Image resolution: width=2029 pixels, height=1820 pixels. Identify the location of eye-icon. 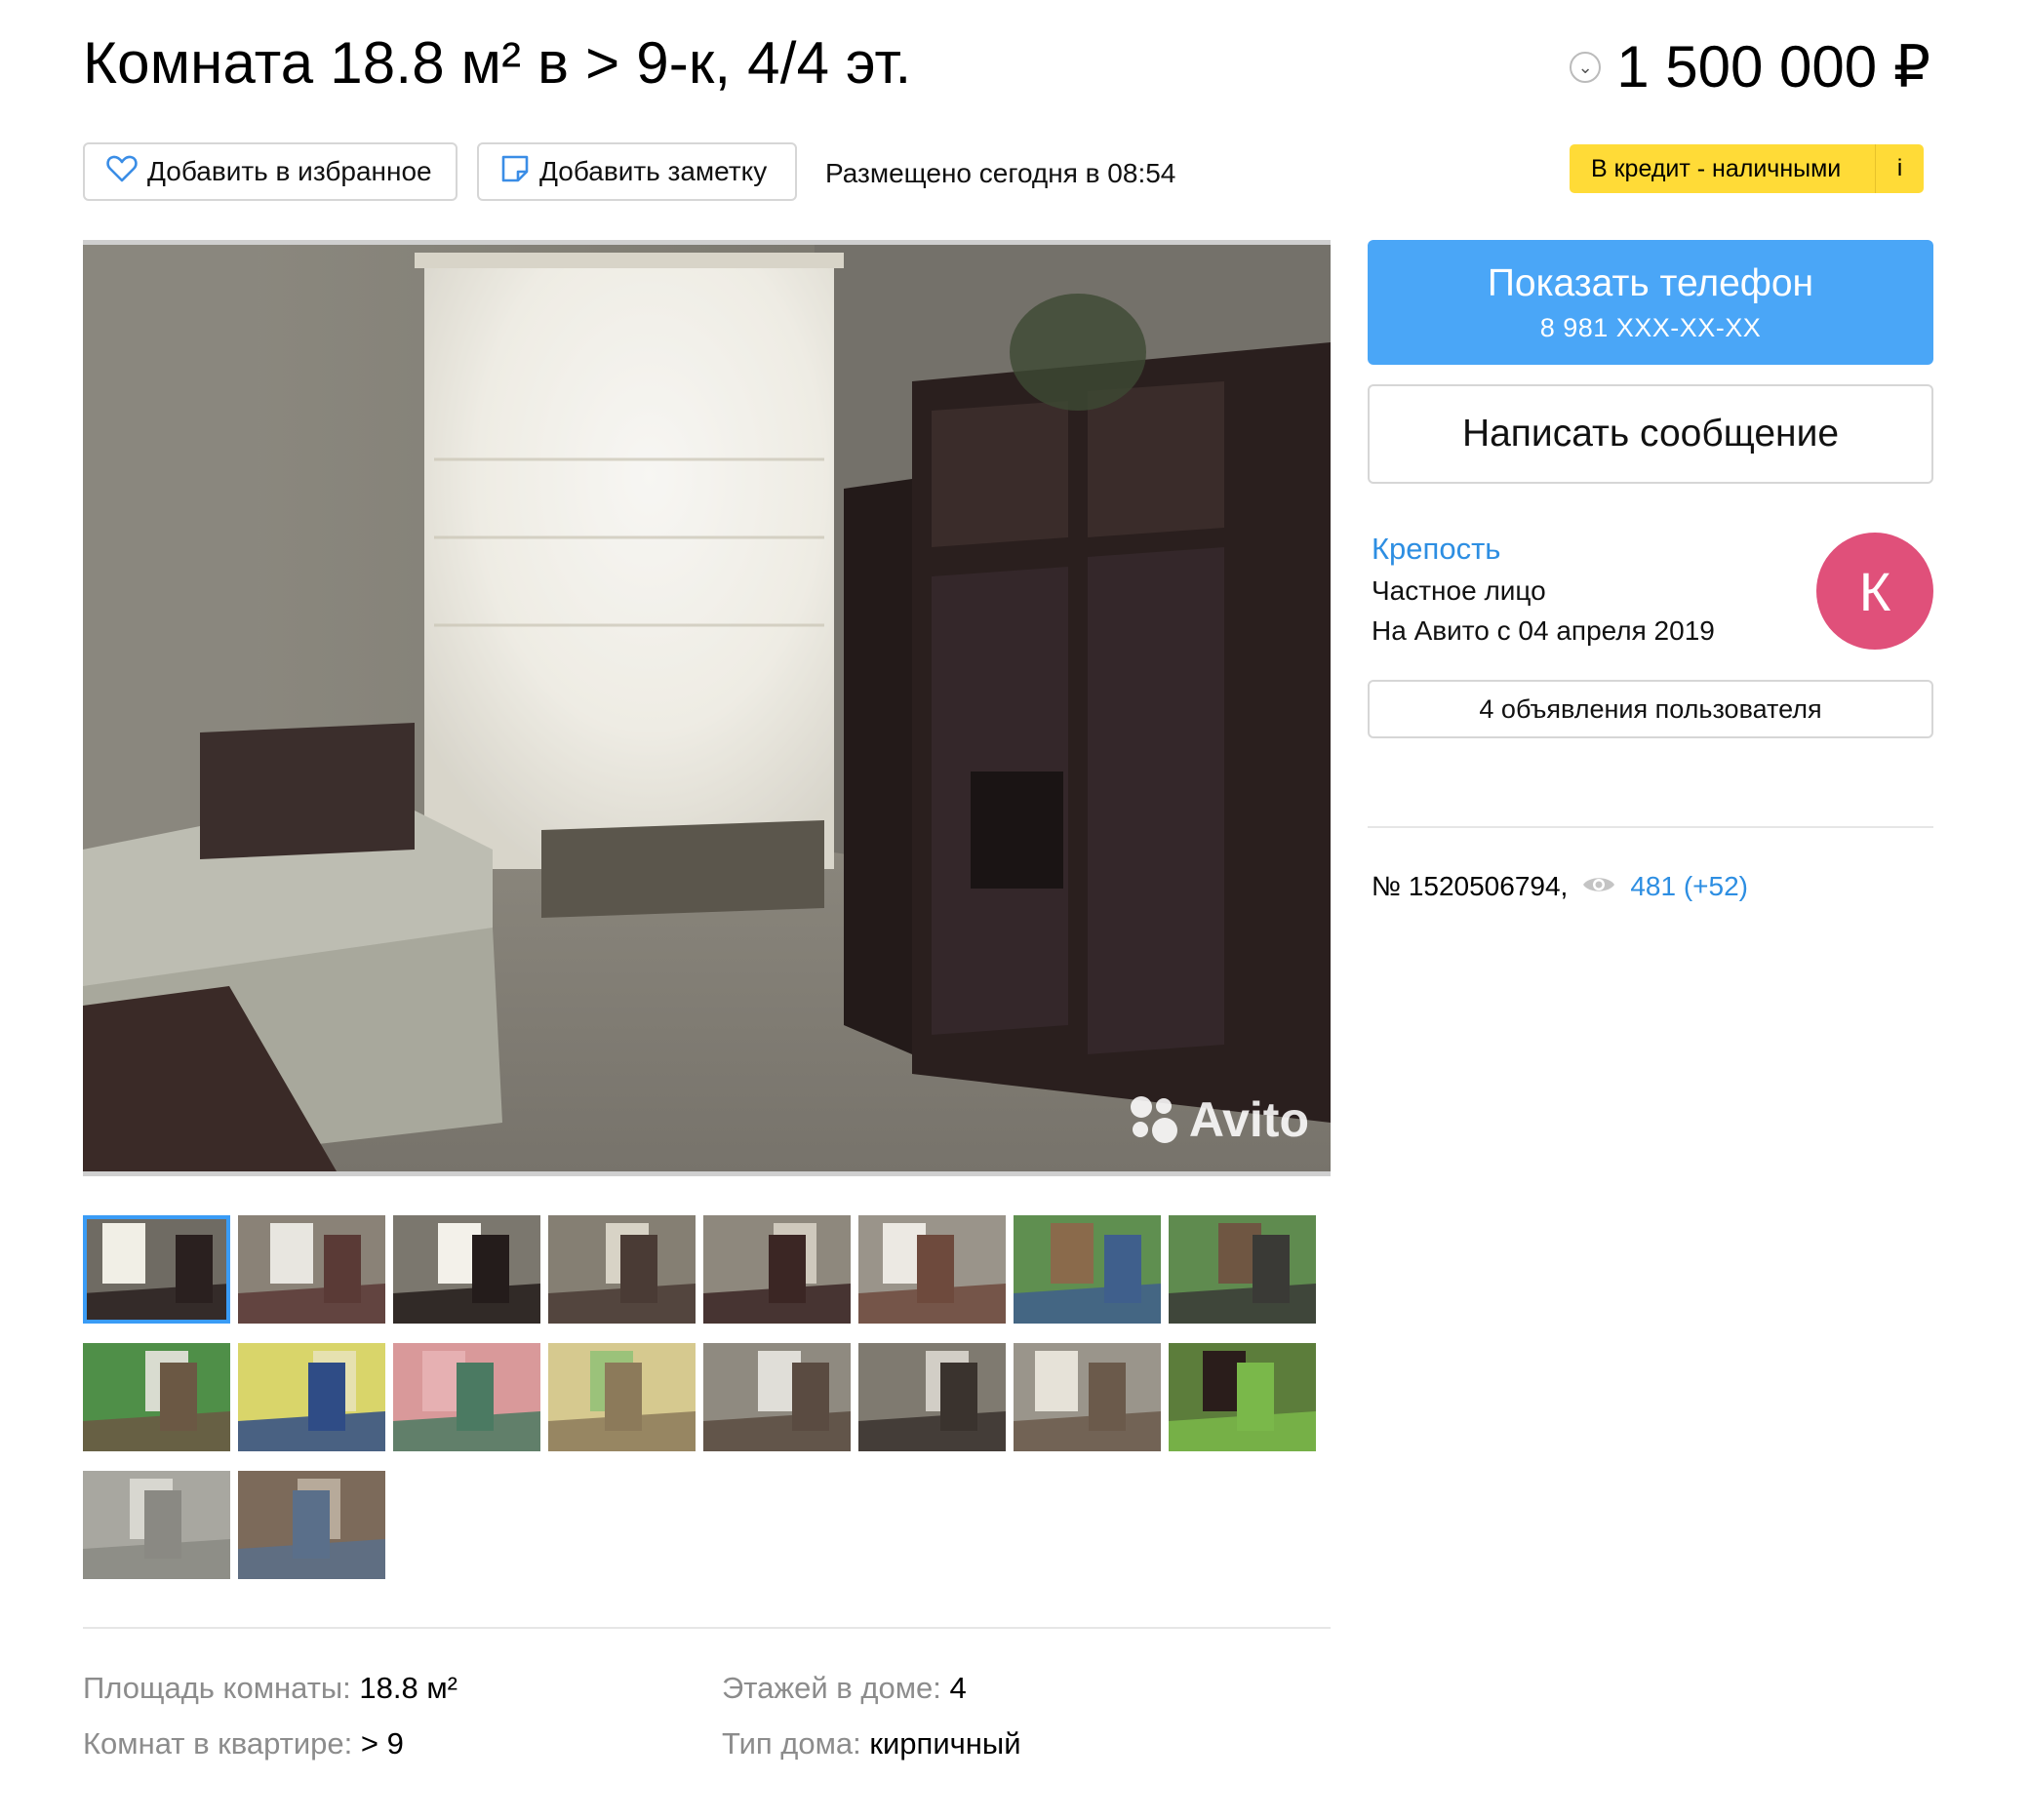
(1598, 886).